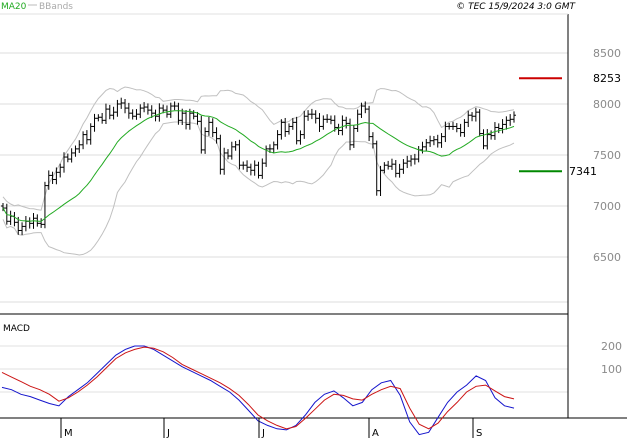 The image size is (627, 440). What do you see at coordinates (516, 7) in the screenshot?
I see `source-credit: © TEC 15/9/2024 3:0 GMT` at bounding box center [516, 7].